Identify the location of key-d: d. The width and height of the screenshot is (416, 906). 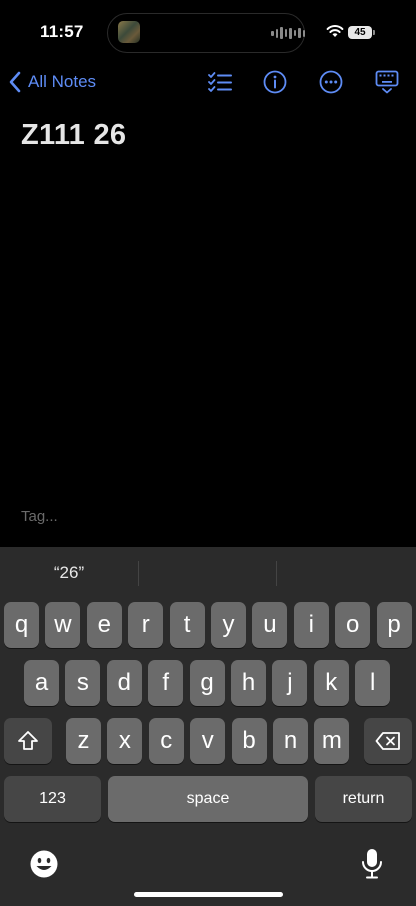
(124, 683).